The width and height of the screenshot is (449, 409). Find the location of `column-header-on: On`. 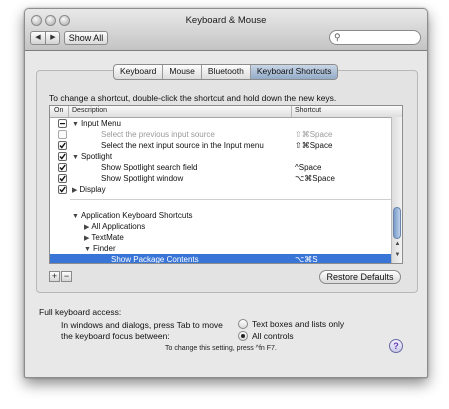

column-header-on: On is located at coordinates (58, 110).